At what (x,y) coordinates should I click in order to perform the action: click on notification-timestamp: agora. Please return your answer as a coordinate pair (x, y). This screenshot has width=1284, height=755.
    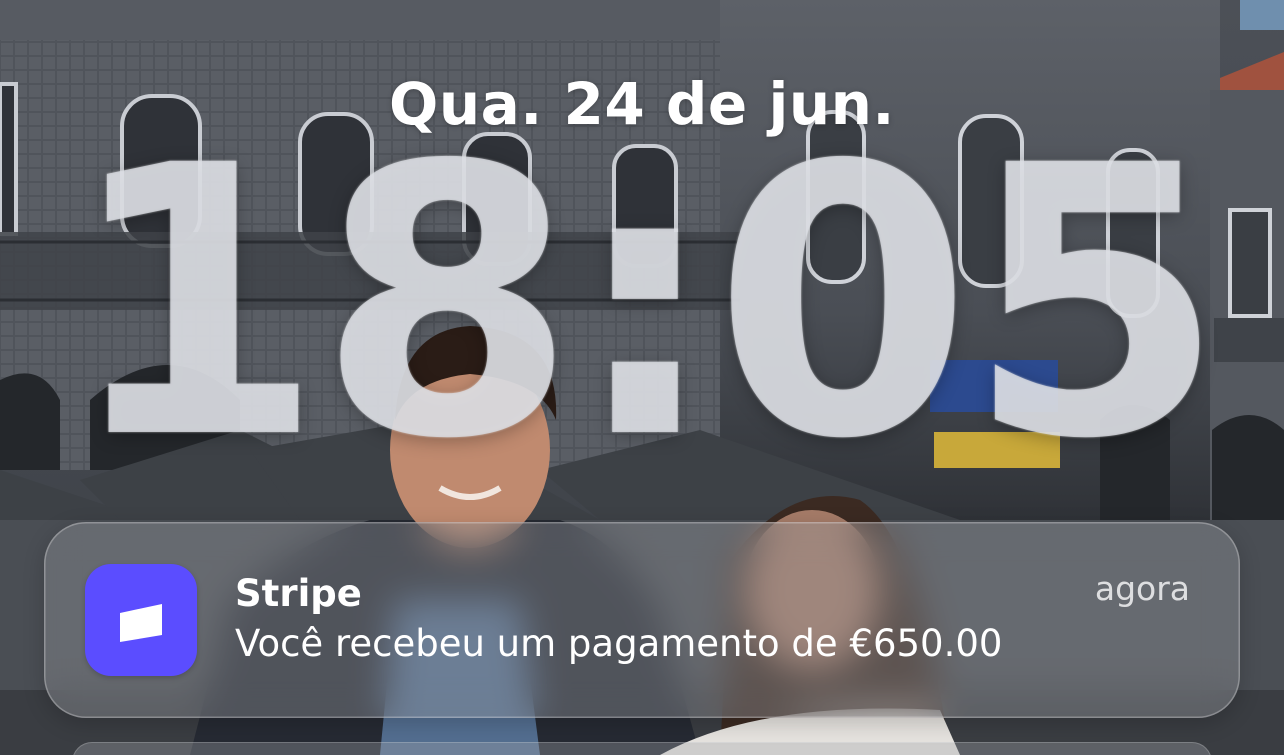
    Looking at the image, I should click on (1142, 588).